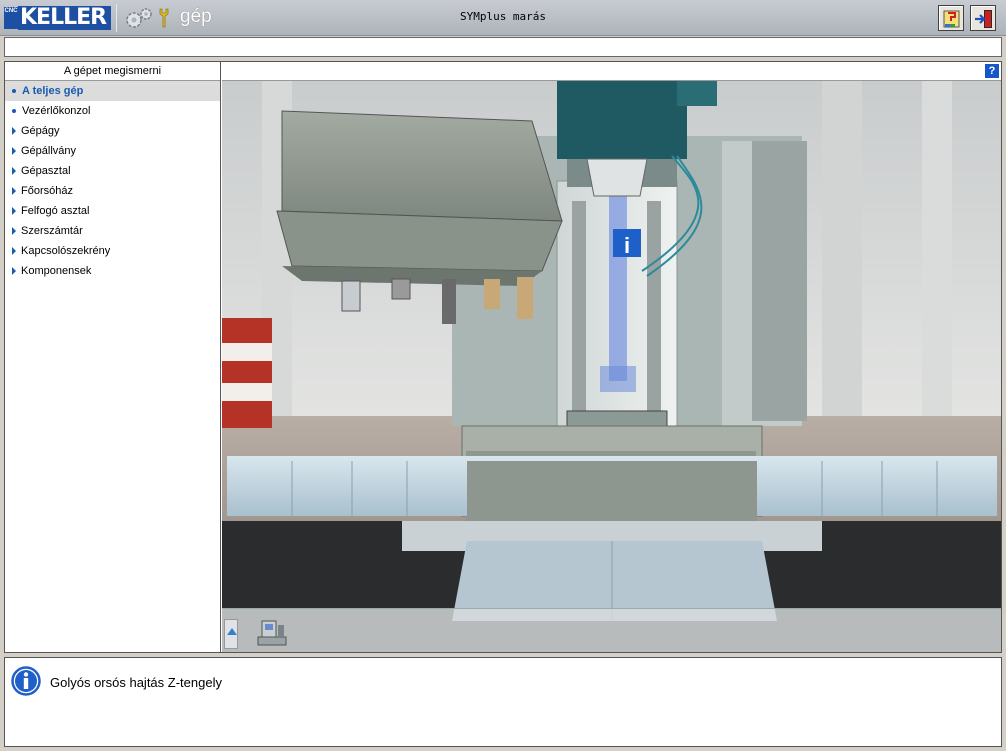  I want to click on title-bar: CNC KELLER gép SYMplus marás, so click(503, 18).